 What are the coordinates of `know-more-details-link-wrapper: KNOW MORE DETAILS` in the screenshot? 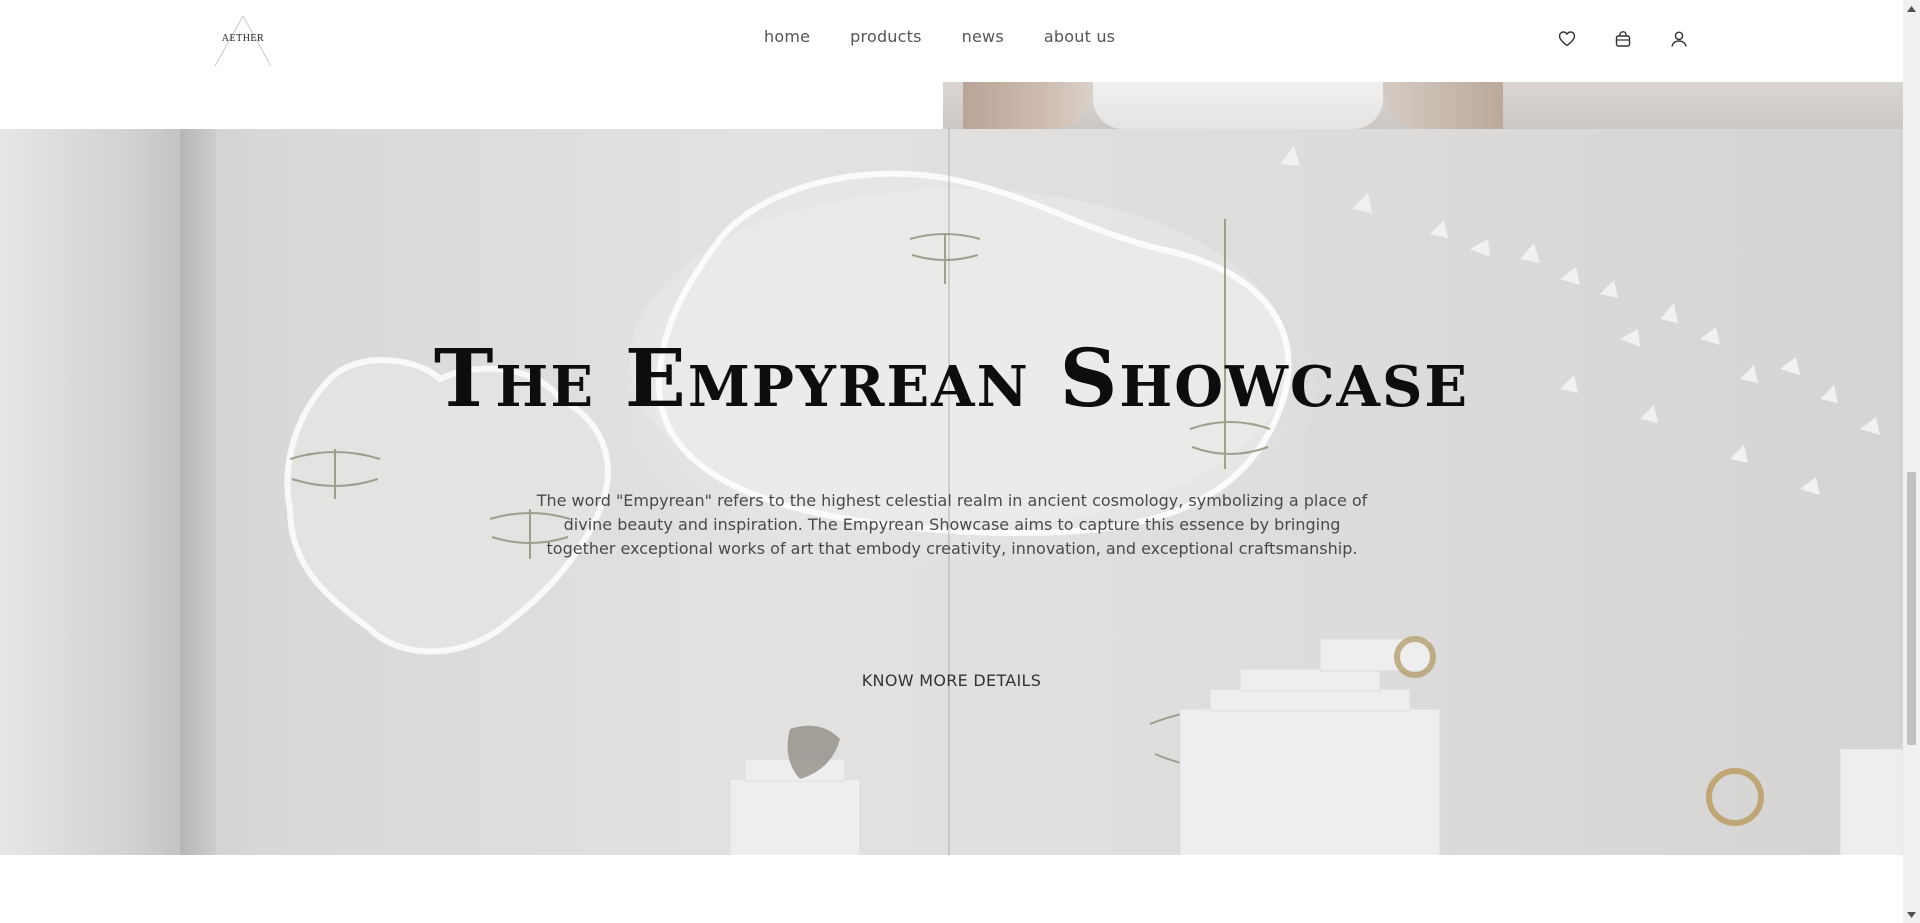 It's located at (951, 680).